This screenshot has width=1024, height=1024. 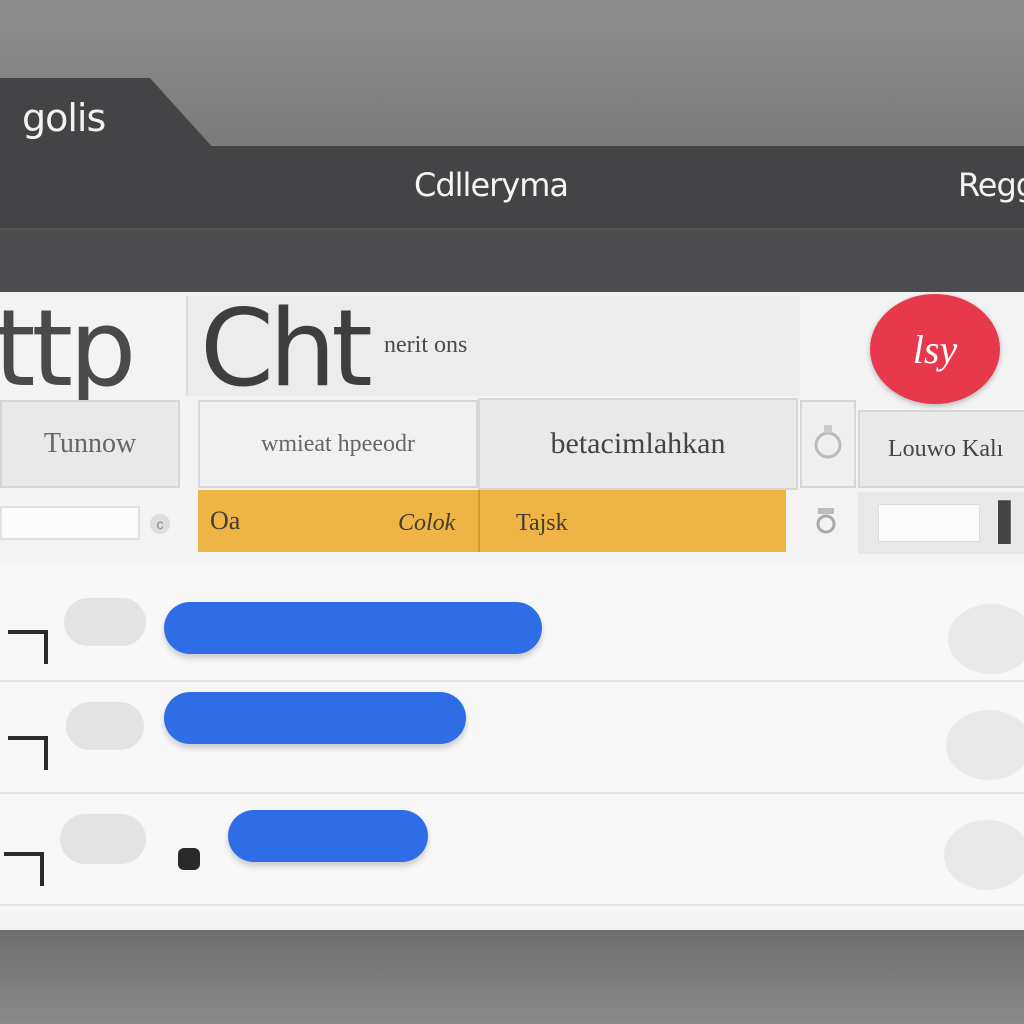 What do you see at coordinates (189, 859) in the screenshot?
I see `avatar-icon` at bounding box center [189, 859].